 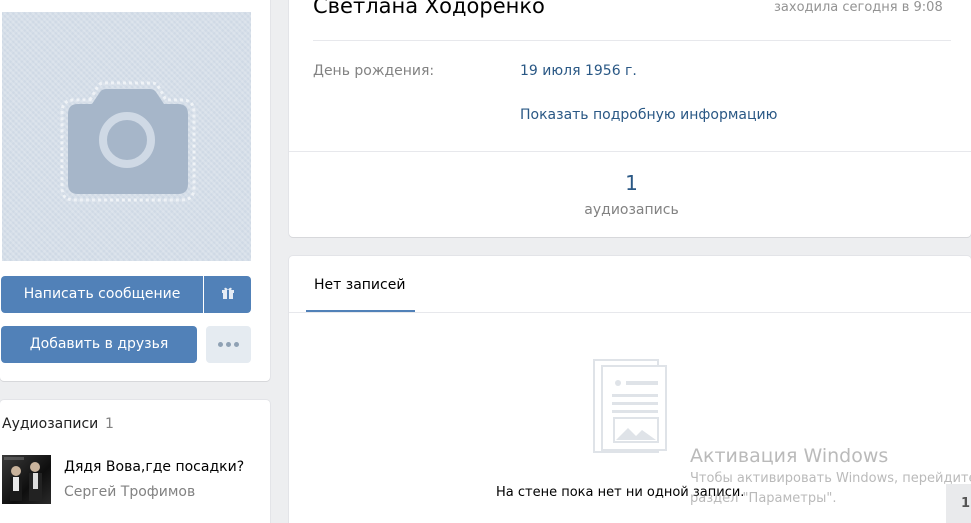 What do you see at coordinates (630, 406) in the screenshot?
I see `empty-wall-icon` at bounding box center [630, 406].